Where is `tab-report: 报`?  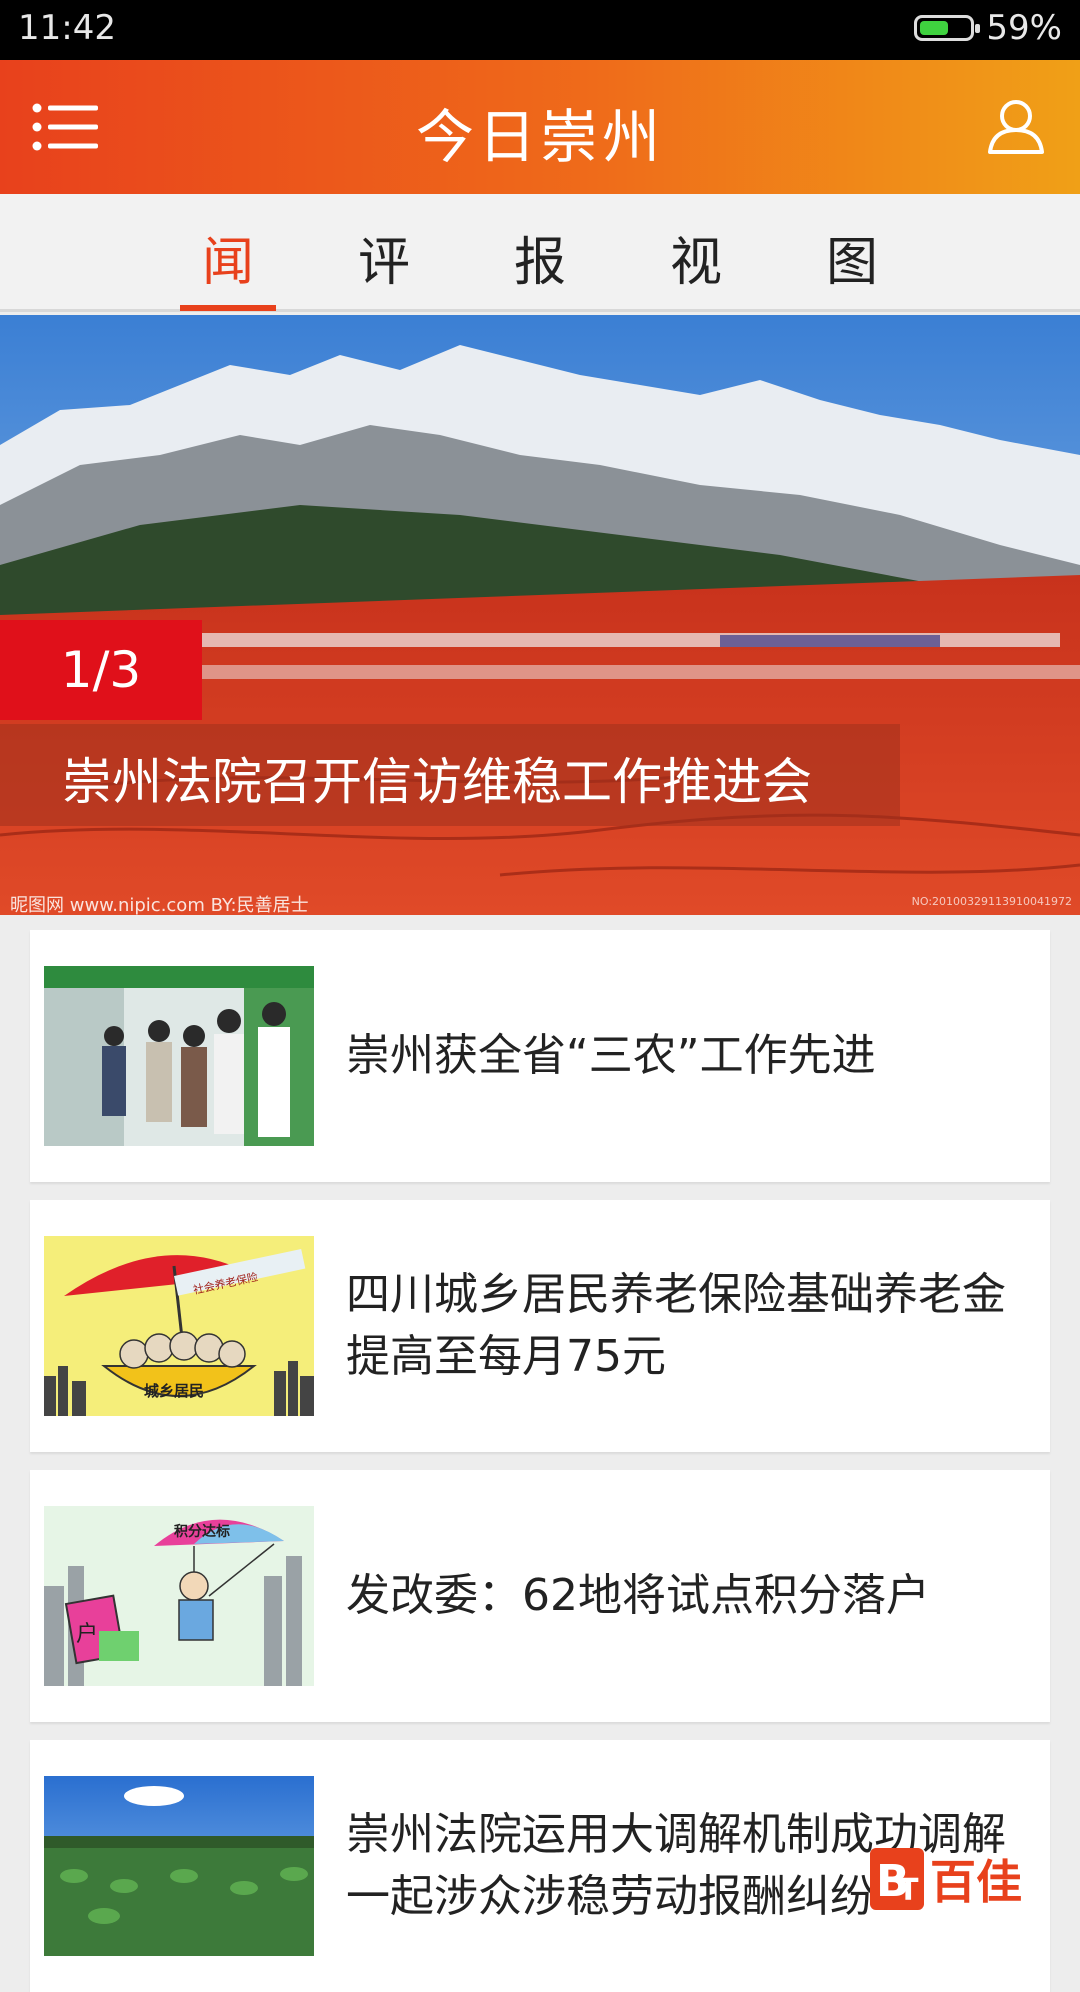
tab-report: 报 is located at coordinates (540, 264).